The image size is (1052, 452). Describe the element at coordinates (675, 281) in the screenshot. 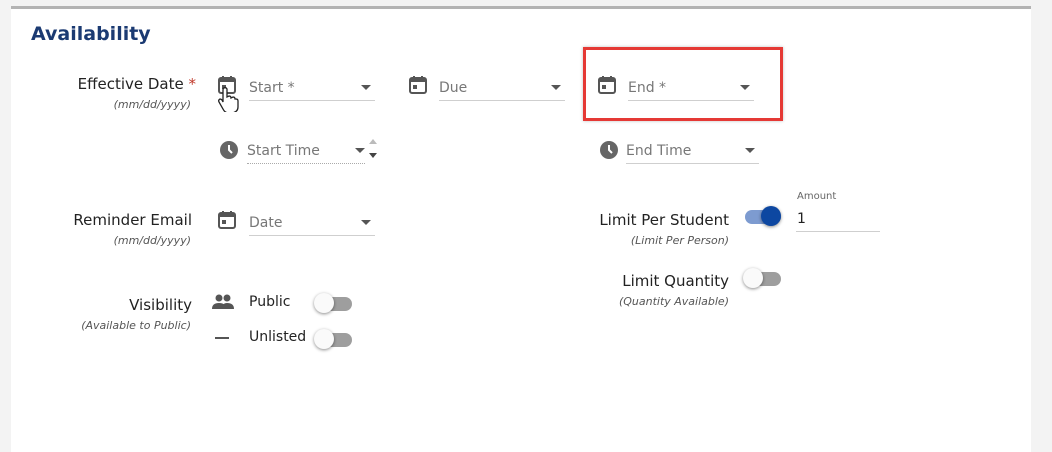

I see `limit-quantity-label: Limit Quantity` at that location.